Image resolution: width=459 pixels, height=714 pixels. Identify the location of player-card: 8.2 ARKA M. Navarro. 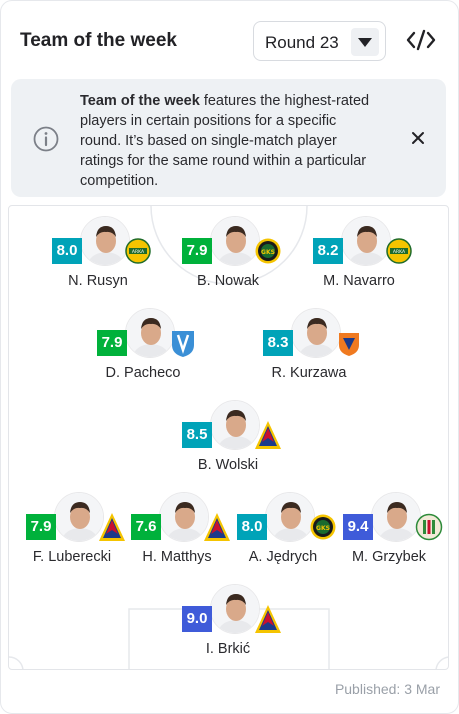
(359, 258).